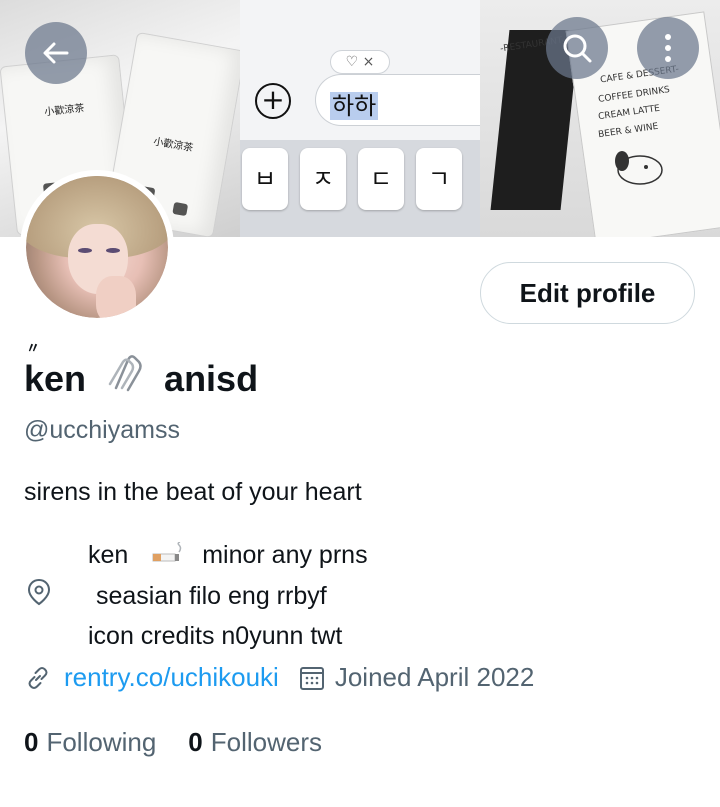 Image resolution: width=720 pixels, height=807 pixels. I want to click on banner-photo-keyboard: ♡ × + 하하 ㅂ ㅈ ㄷ ㄱ, so click(360, 118).